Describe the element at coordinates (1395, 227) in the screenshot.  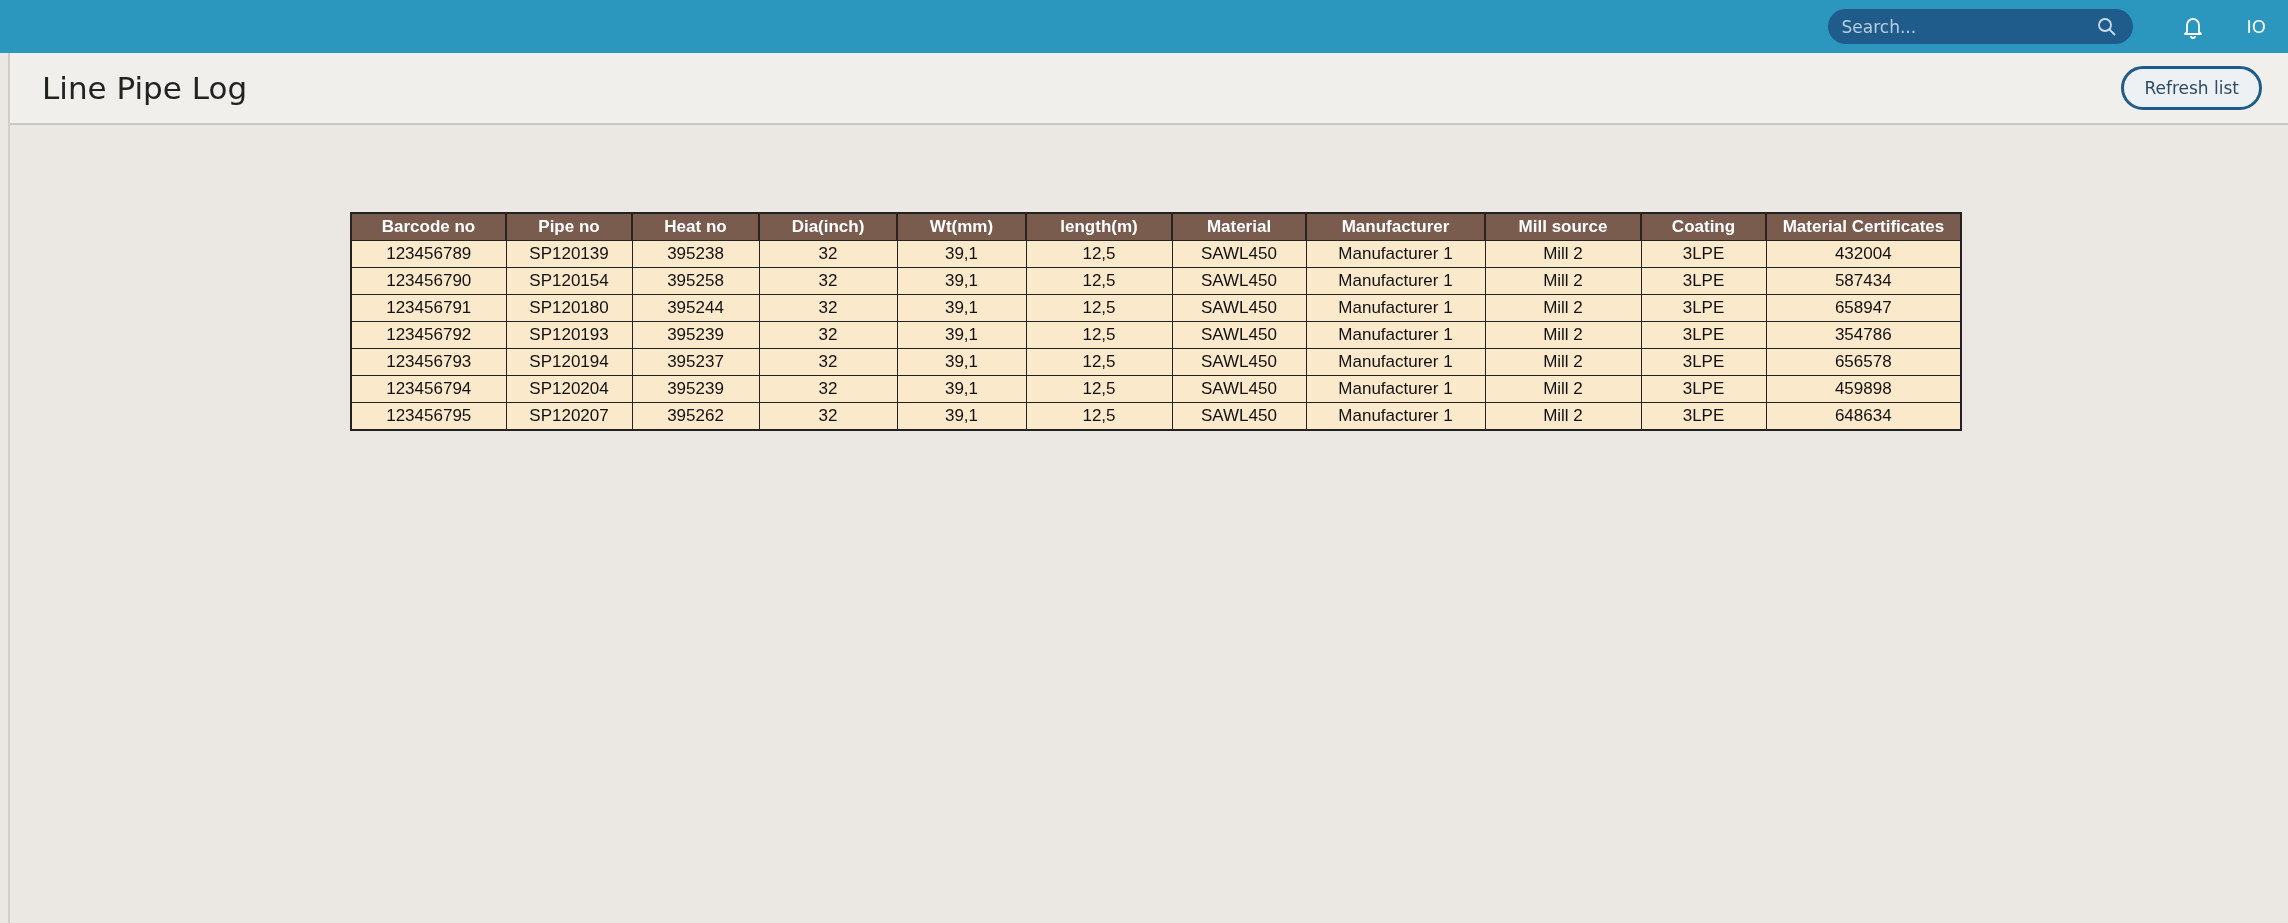
I see `column-header: Manufacturer` at that location.